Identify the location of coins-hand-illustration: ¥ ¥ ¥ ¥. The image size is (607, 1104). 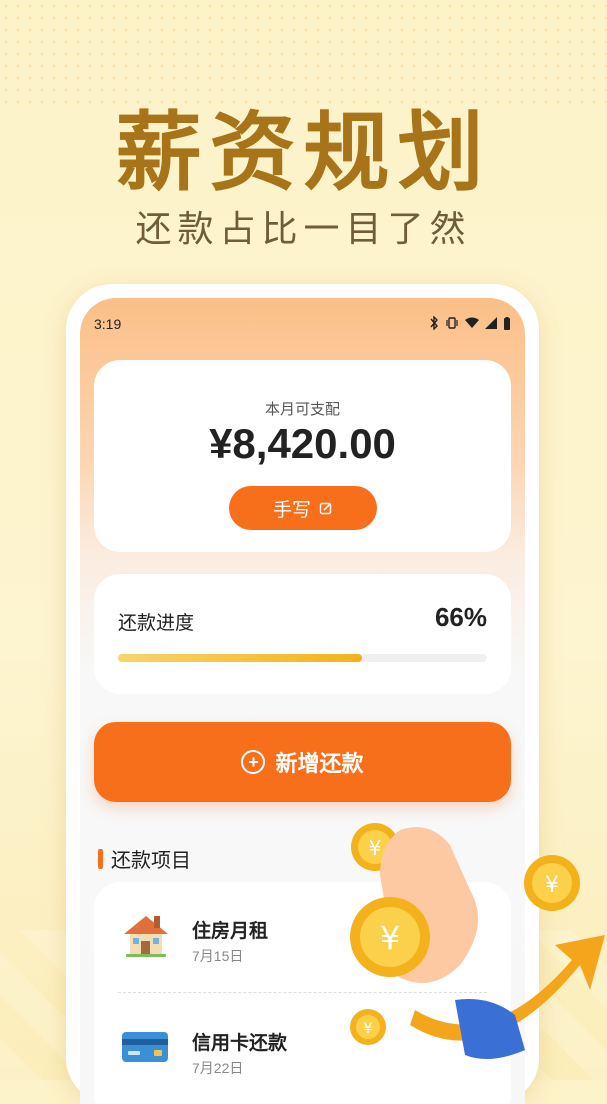
(477, 941).